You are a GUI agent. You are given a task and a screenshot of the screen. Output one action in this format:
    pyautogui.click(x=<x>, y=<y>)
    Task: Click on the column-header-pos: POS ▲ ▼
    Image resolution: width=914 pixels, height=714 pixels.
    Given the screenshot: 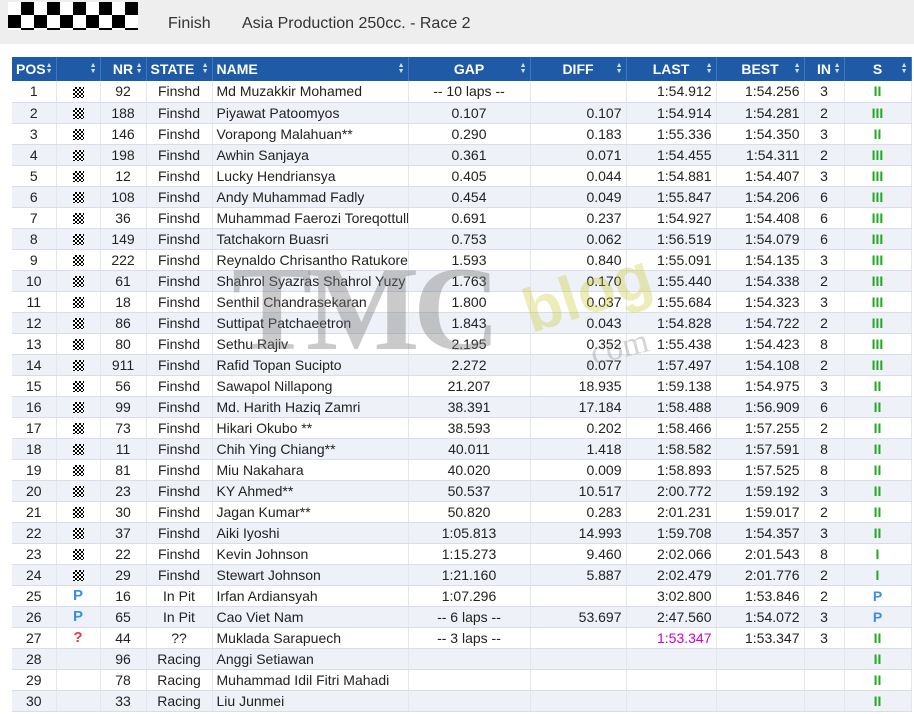 What is the action you would take?
    pyautogui.click(x=34, y=69)
    